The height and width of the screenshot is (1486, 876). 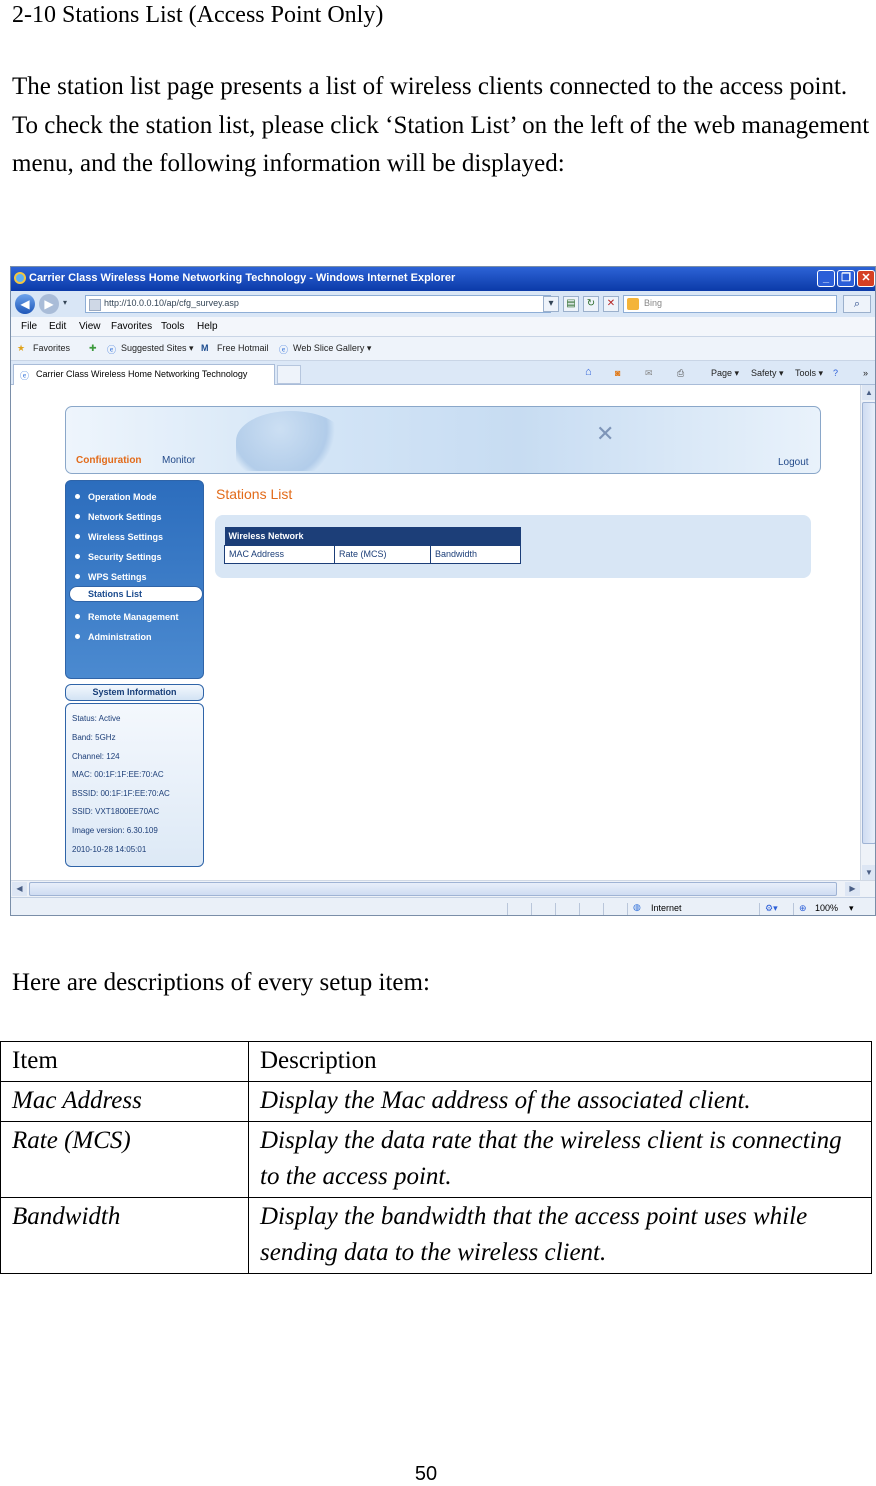 What do you see at coordinates (124, 1159) in the screenshot?
I see `item-cell: Rate (MCS)` at bounding box center [124, 1159].